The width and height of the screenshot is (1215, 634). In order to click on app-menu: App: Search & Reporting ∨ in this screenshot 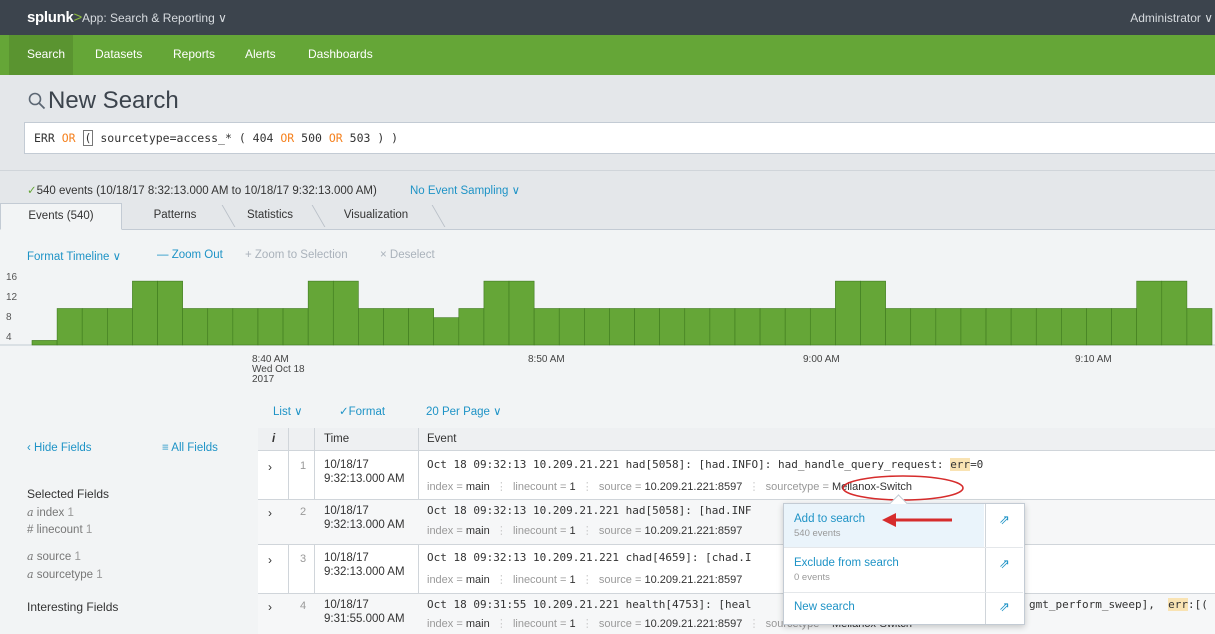, I will do `click(154, 18)`.